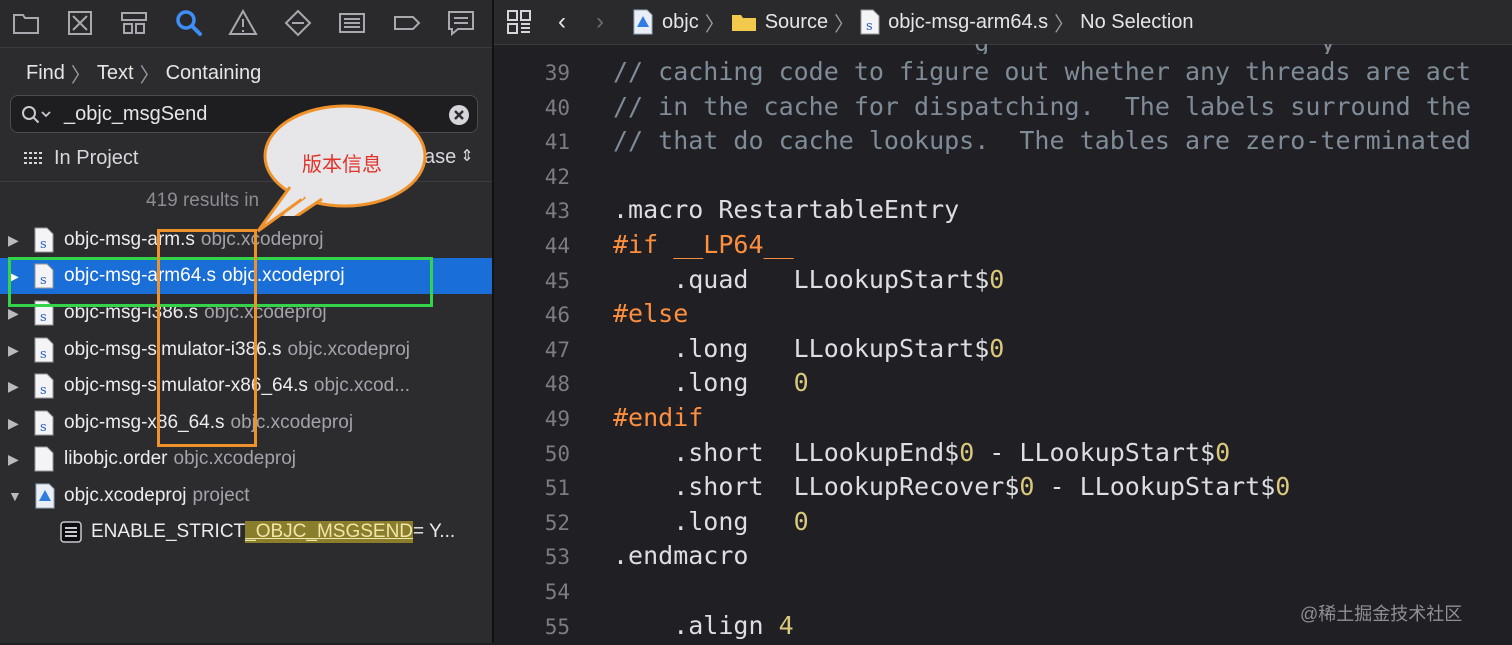 The image size is (1512, 645). What do you see at coordinates (779, 22) in the screenshot?
I see `jump-folder: Source` at bounding box center [779, 22].